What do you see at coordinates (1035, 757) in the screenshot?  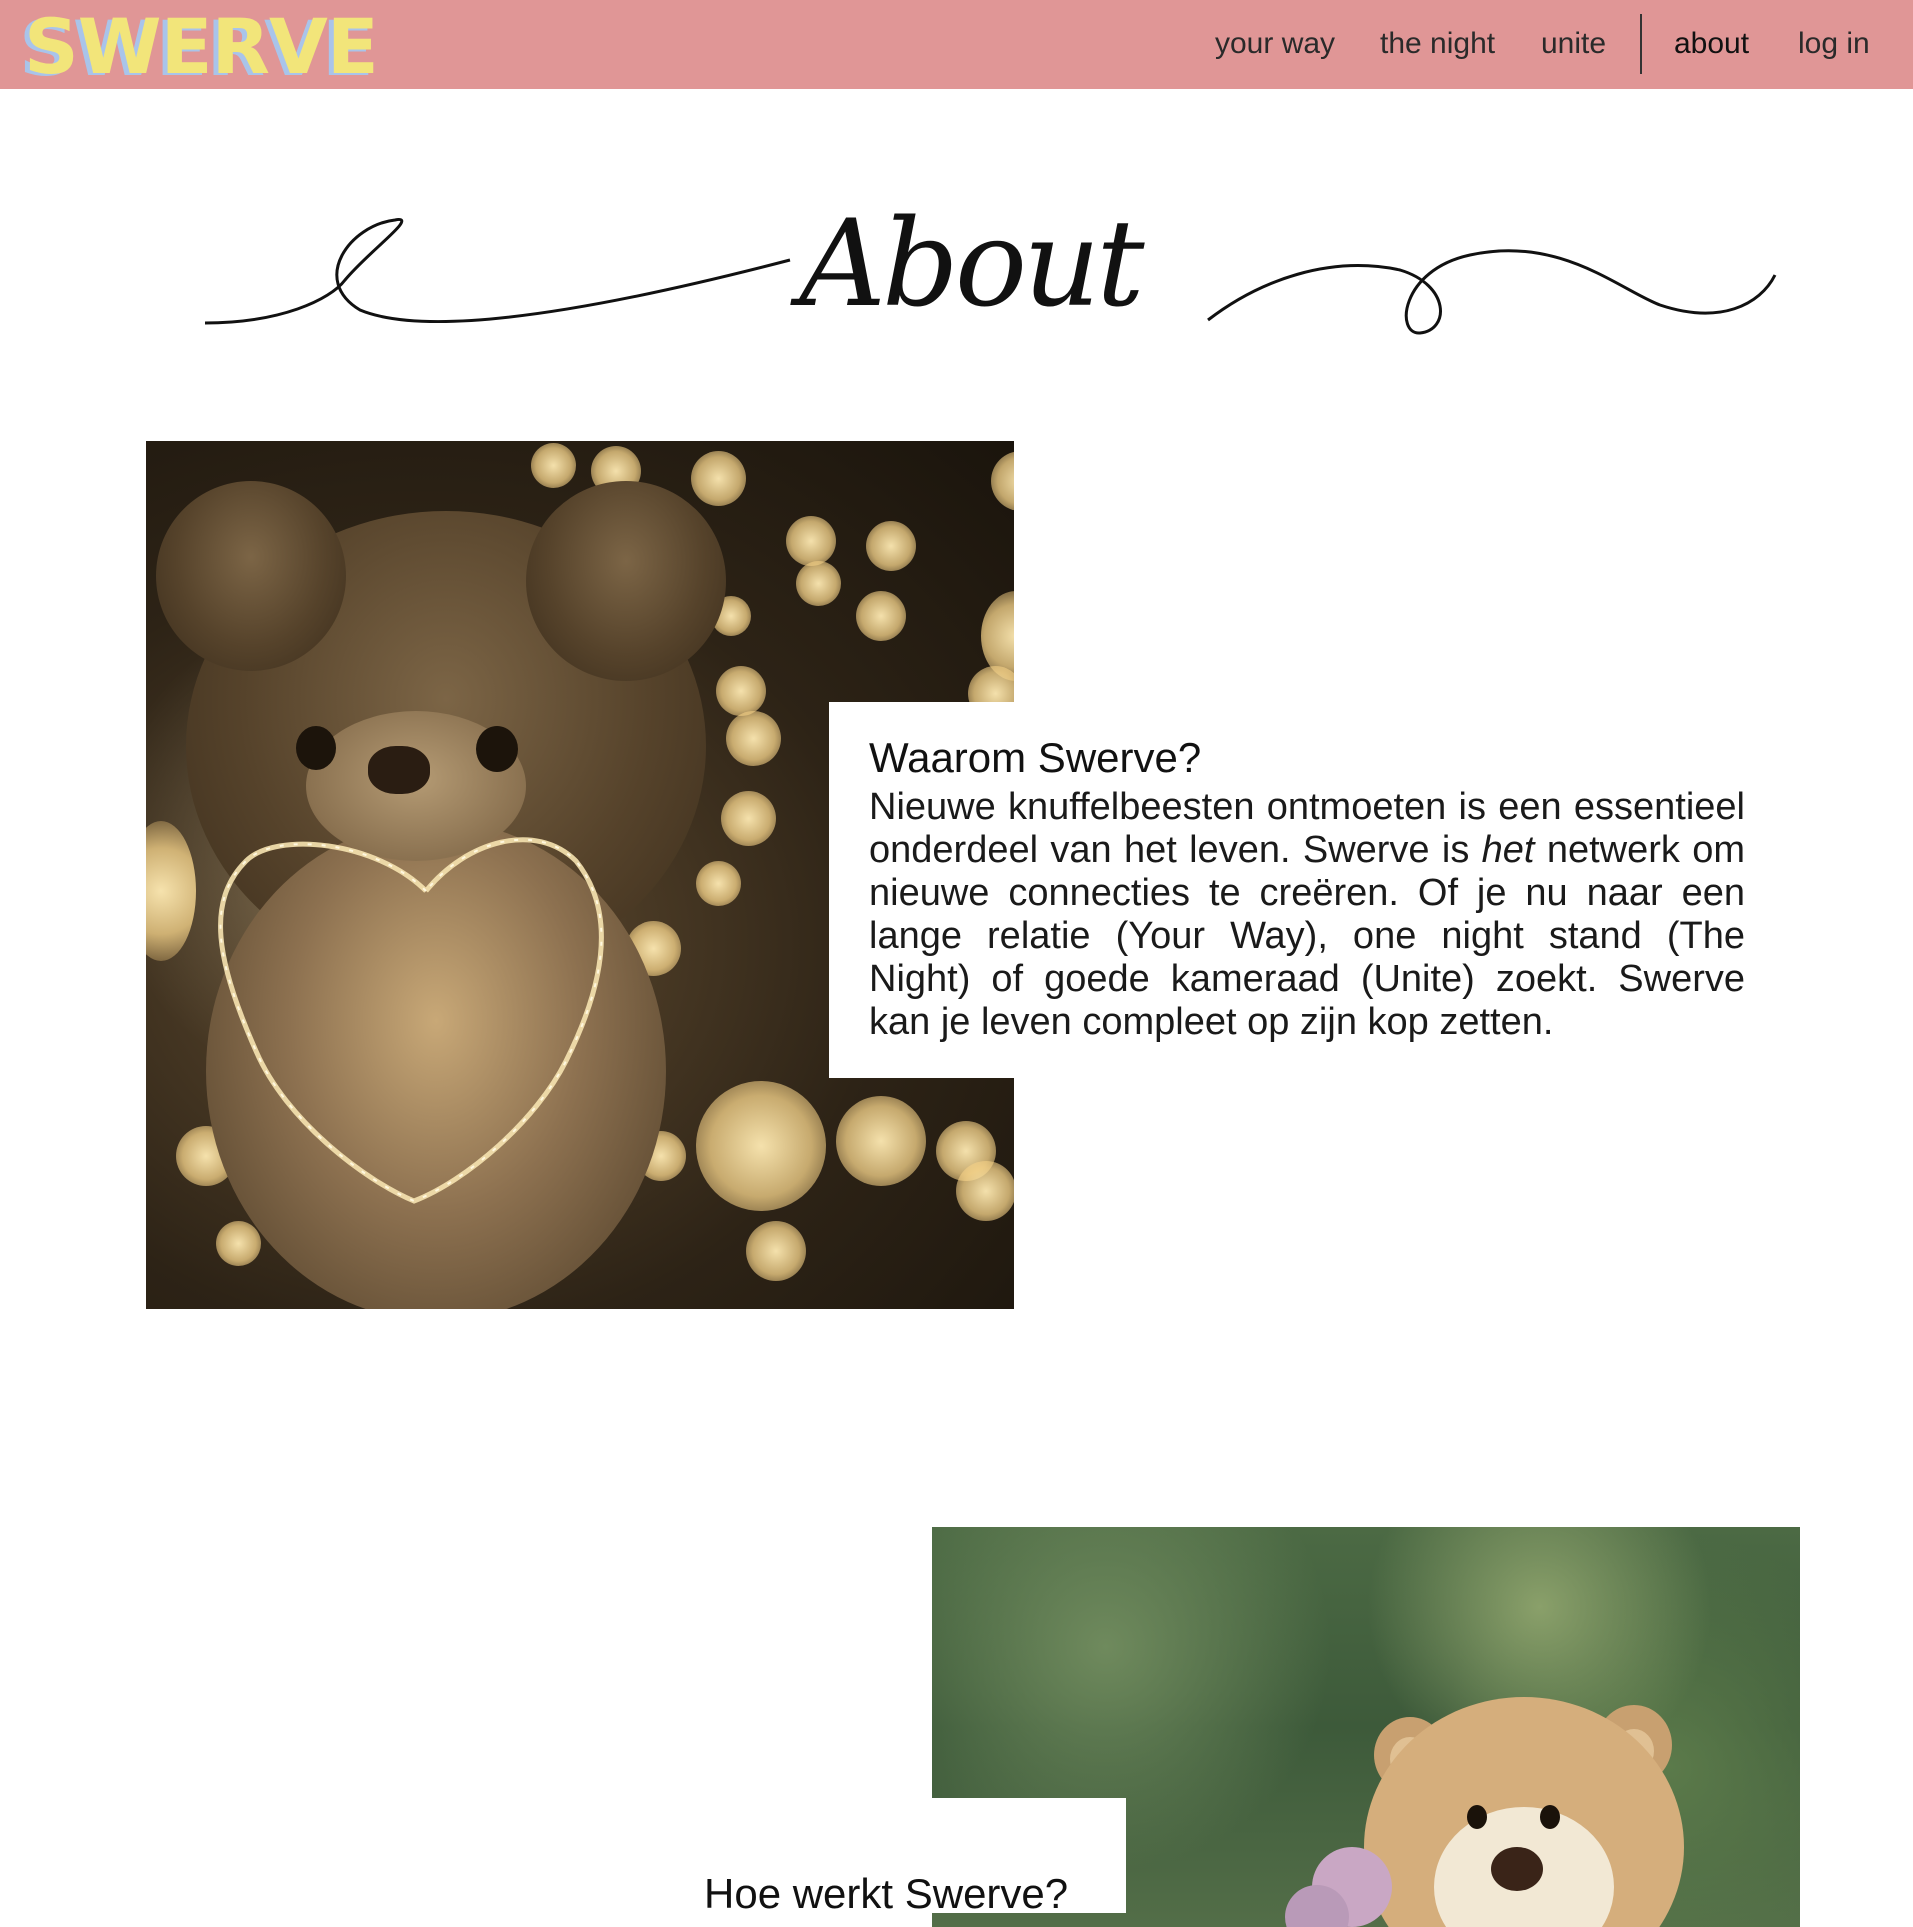 I see `why-swerve-heading: Waarom Swerve?` at bounding box center [1035, 757].